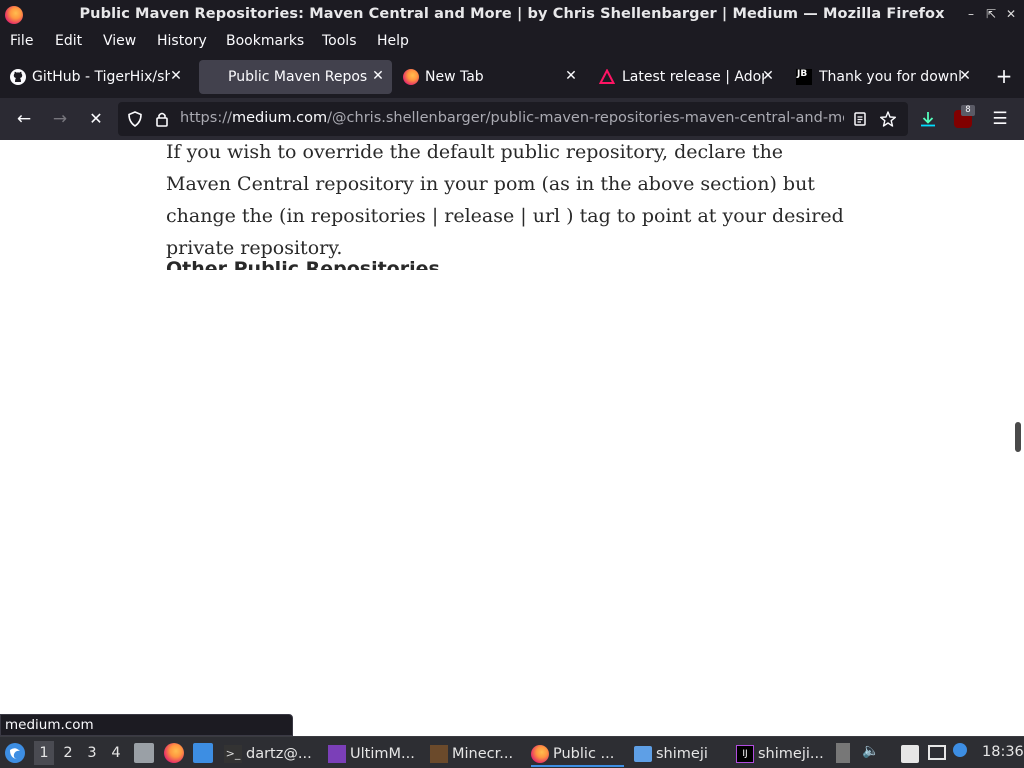  What do you see at coordinates (693, 77) in the screenshot?
I see `tab-label: Latest release | Adoptium` at bounding box center [693, 77].